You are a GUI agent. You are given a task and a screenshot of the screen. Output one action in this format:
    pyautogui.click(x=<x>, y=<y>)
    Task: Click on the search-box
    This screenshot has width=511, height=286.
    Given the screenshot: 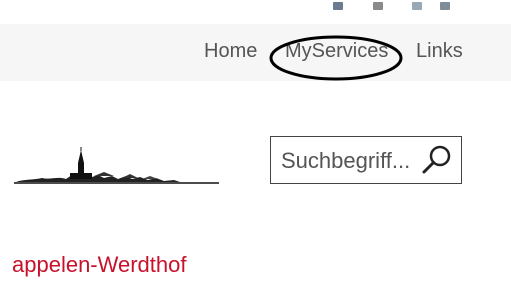 What is the action you would take?
    pyautogui.click(x=366, y=160)
    